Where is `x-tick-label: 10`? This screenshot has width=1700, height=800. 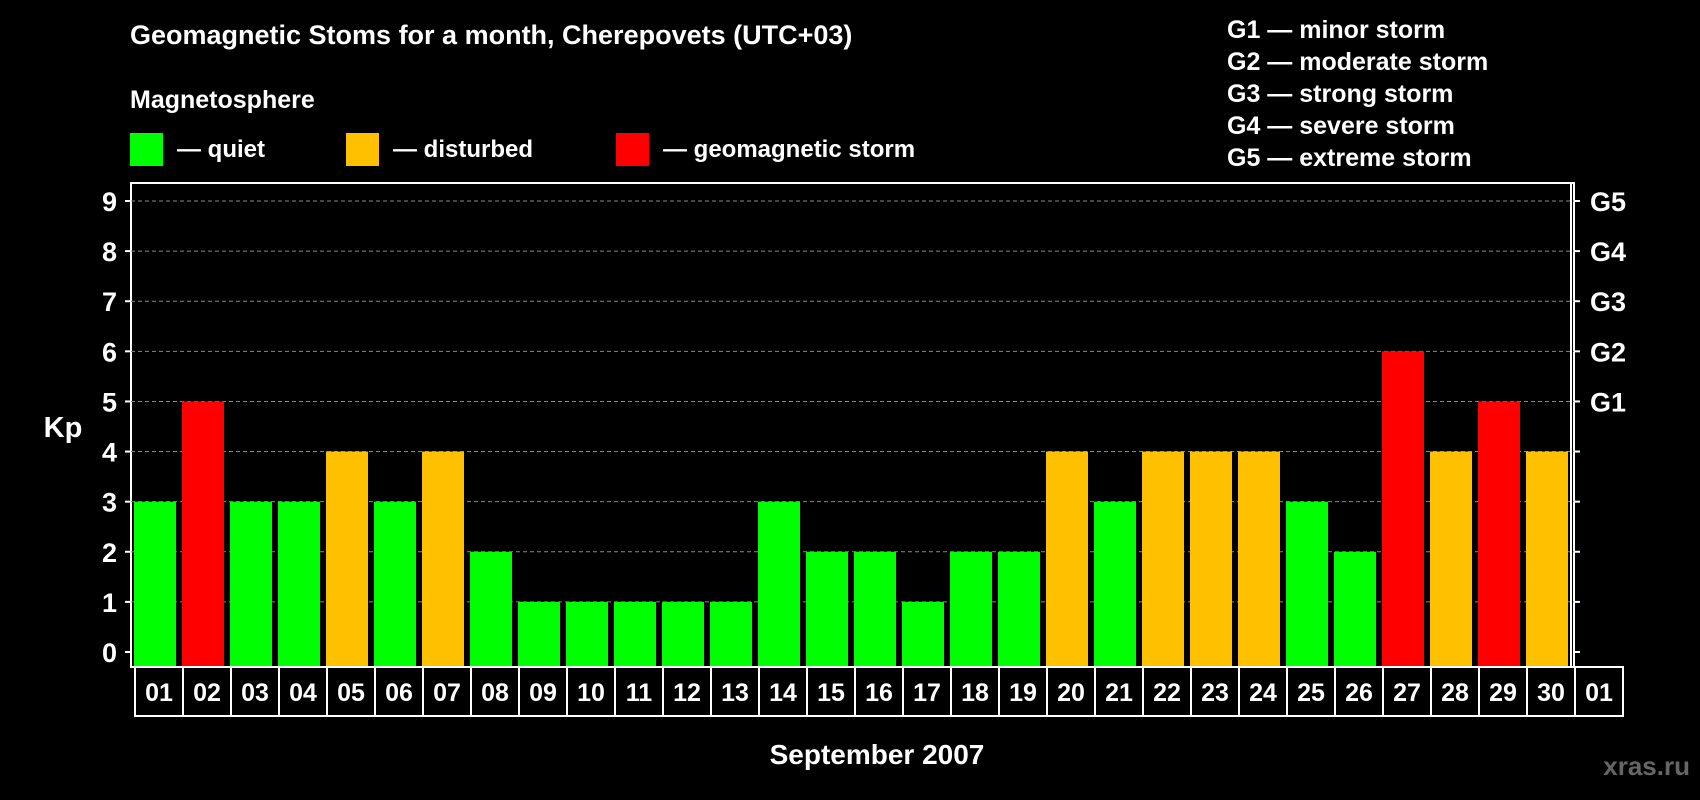 x-tick-label: 10 is located at coordinates (591, 693).